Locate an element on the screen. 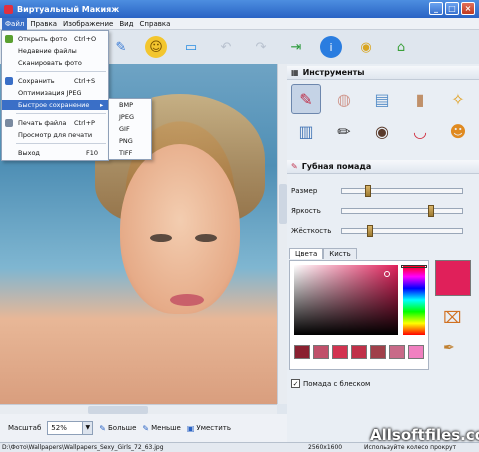 Image resolution: width=479 pixels, height=452 pixels. submenu-item-bmp: BMP is located at coordinates (130, 105).